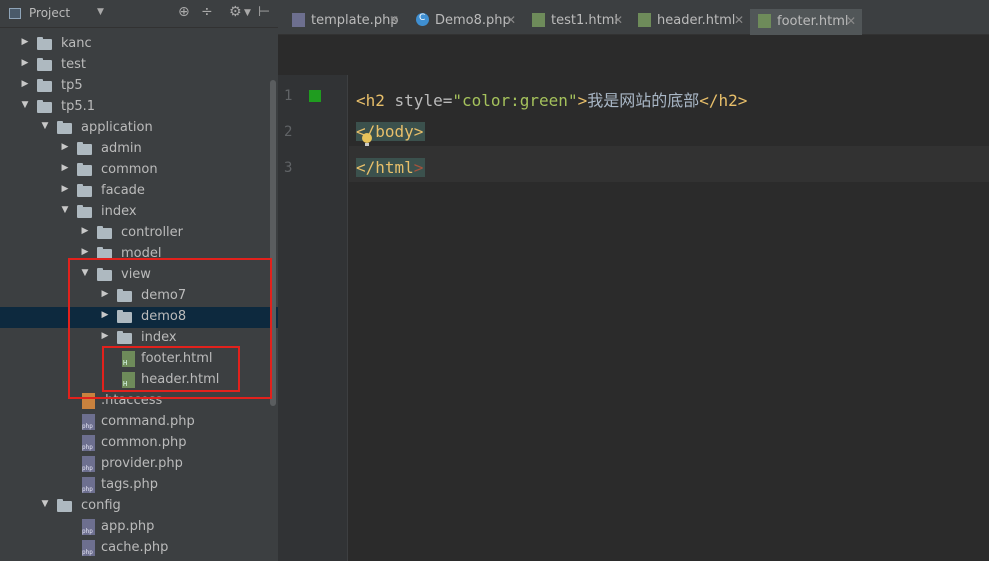  I want to click on tree-item-application: ▼ application, so click(139, 128).